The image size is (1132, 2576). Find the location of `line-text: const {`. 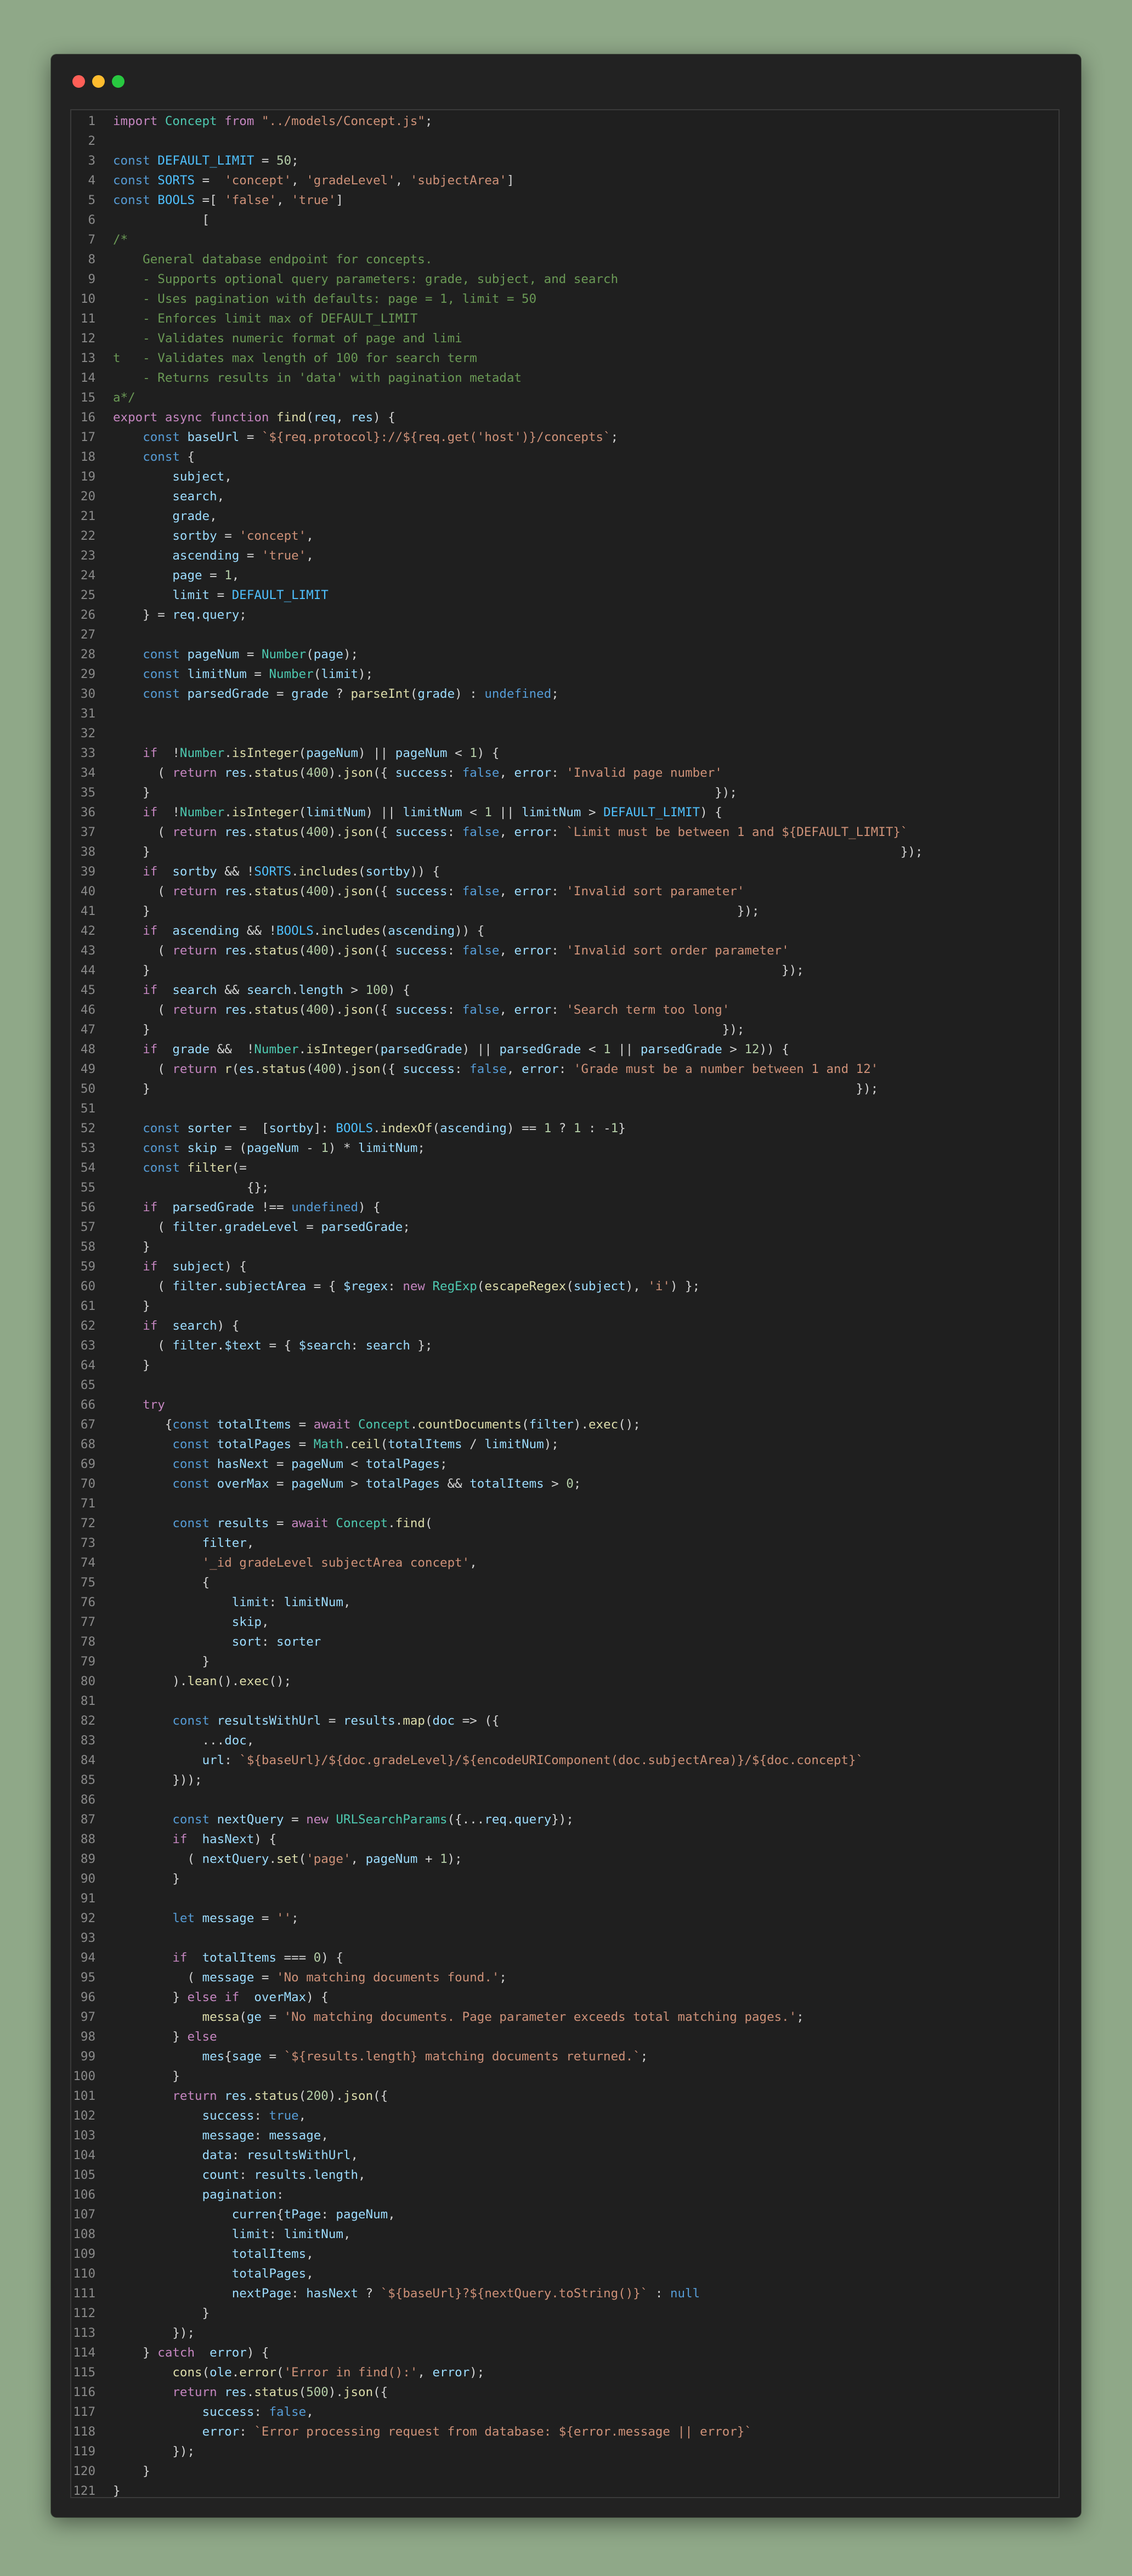

line-text: const { is located at coordinates (169, 457).